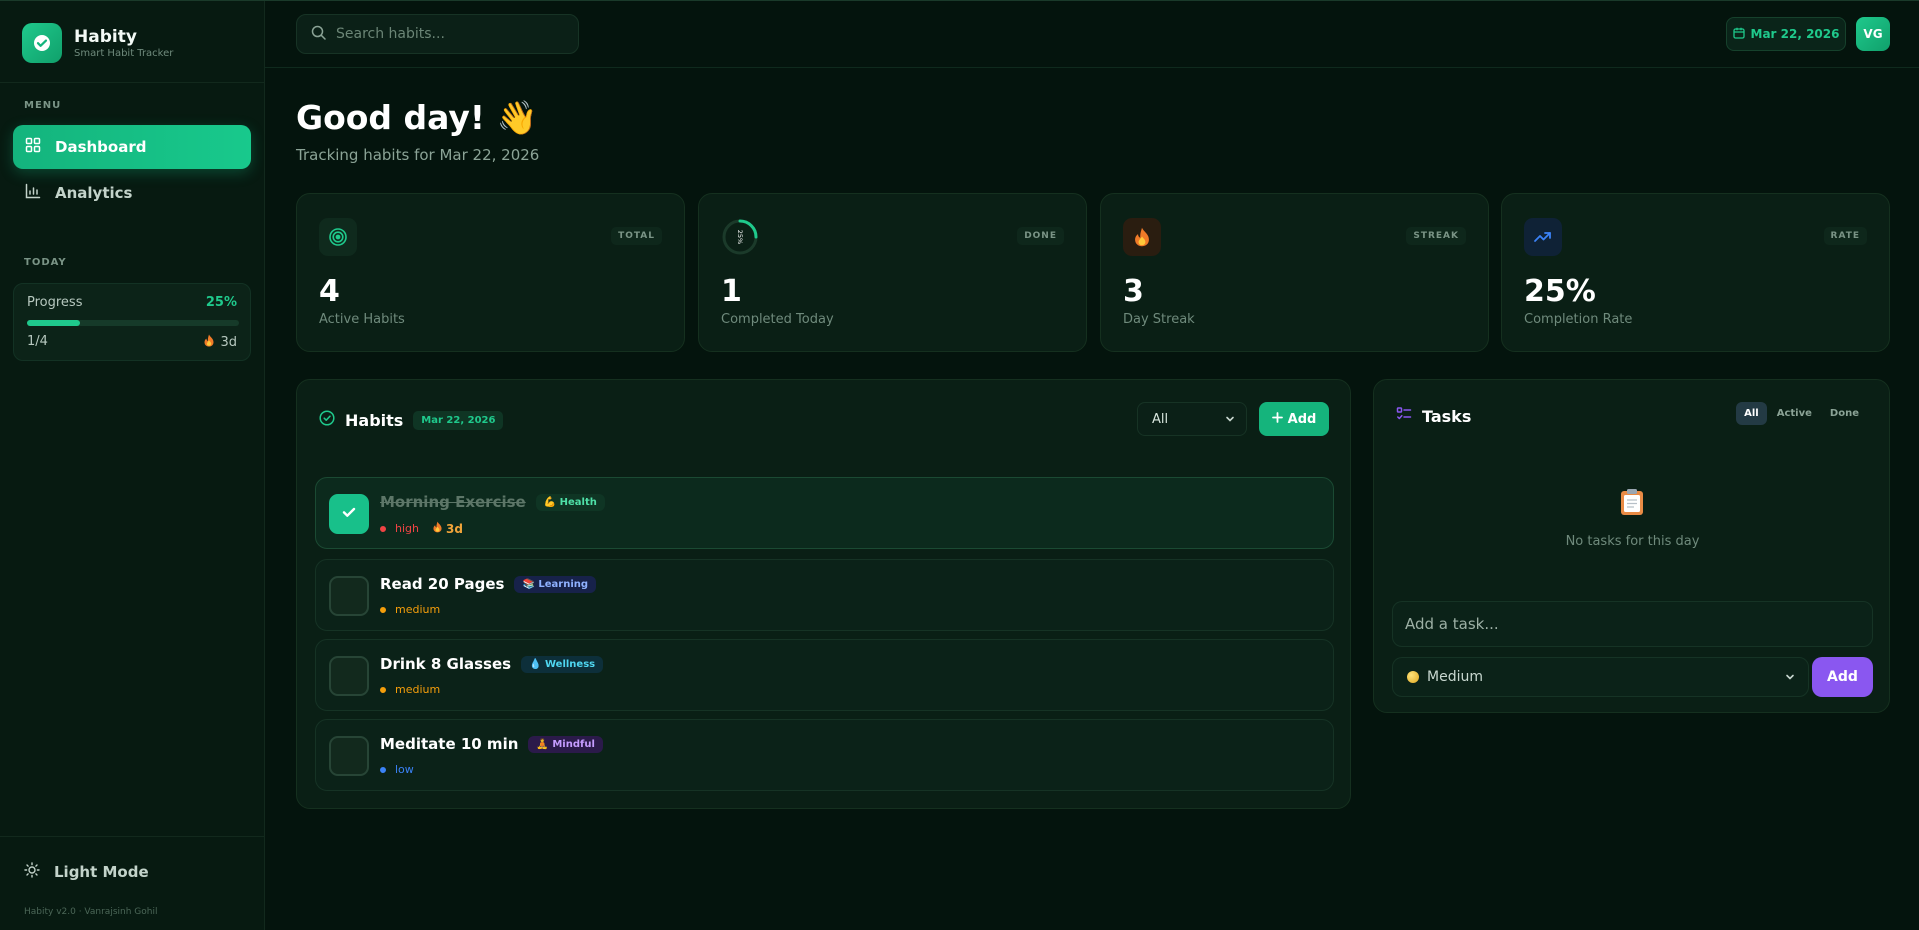  I want to click on stat-tag: DONE, so click(1040, 236).